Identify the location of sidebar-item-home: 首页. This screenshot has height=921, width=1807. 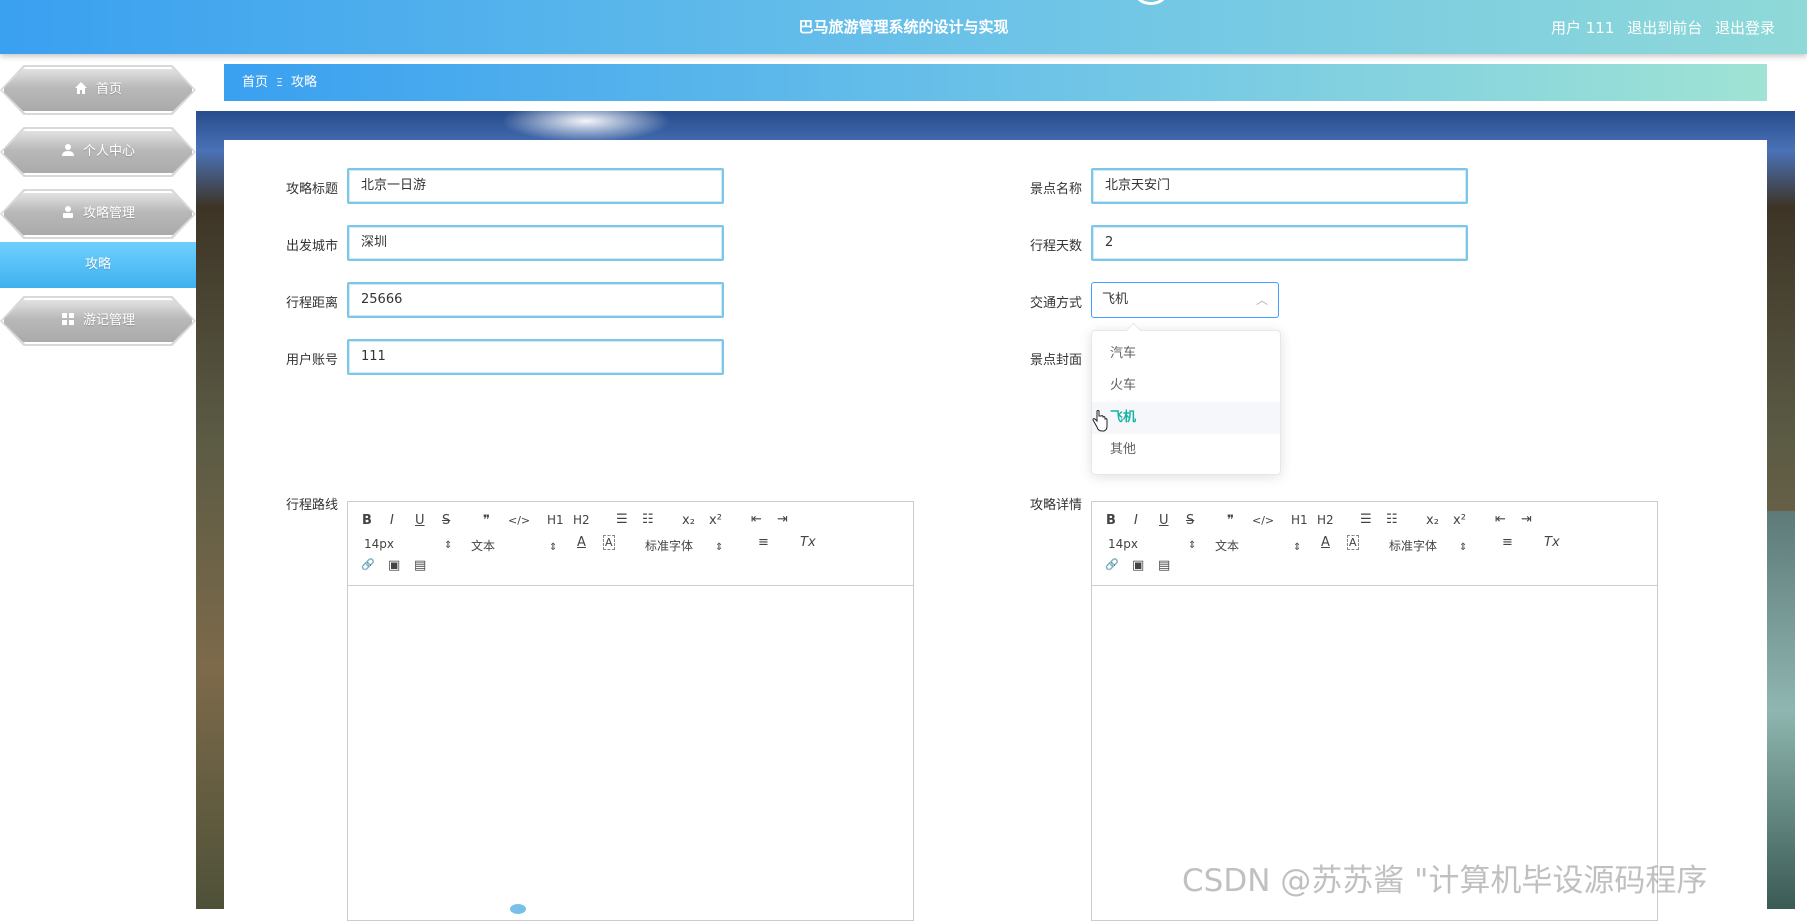
(98, 90).